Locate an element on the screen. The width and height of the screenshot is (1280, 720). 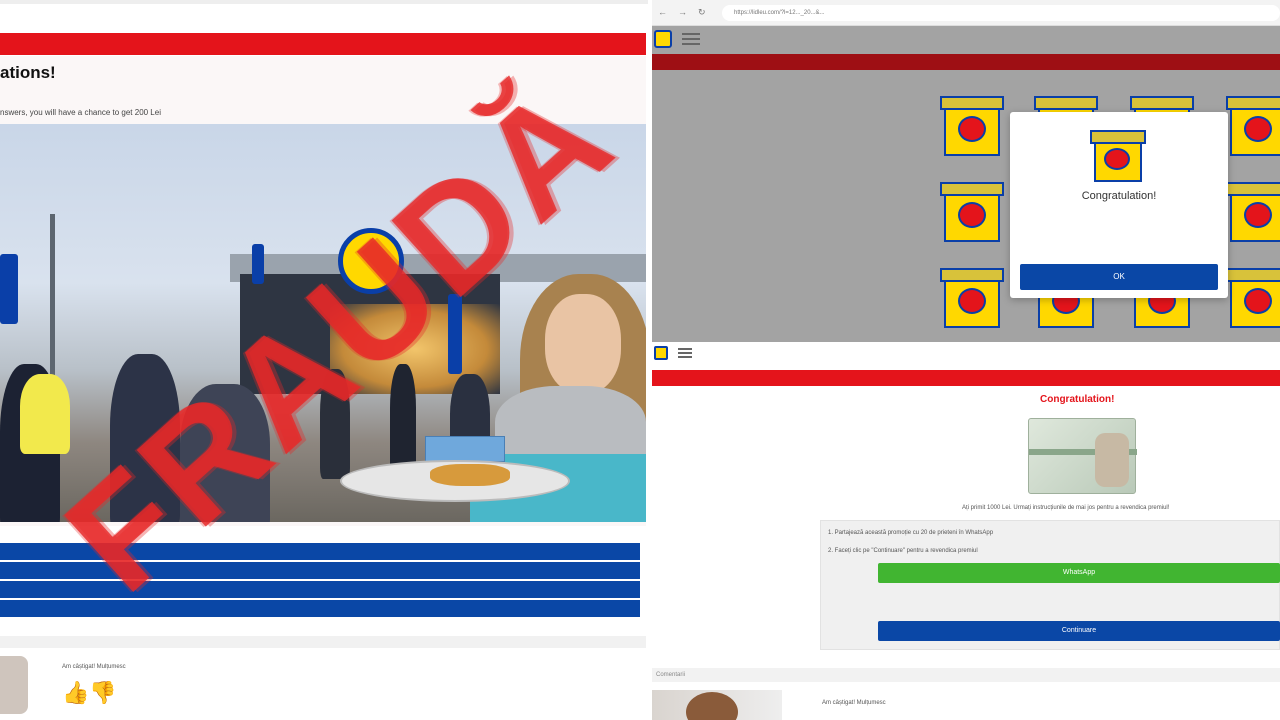
whatsapp-share-button: WhatsApp is located at coordinates (1079, 573).